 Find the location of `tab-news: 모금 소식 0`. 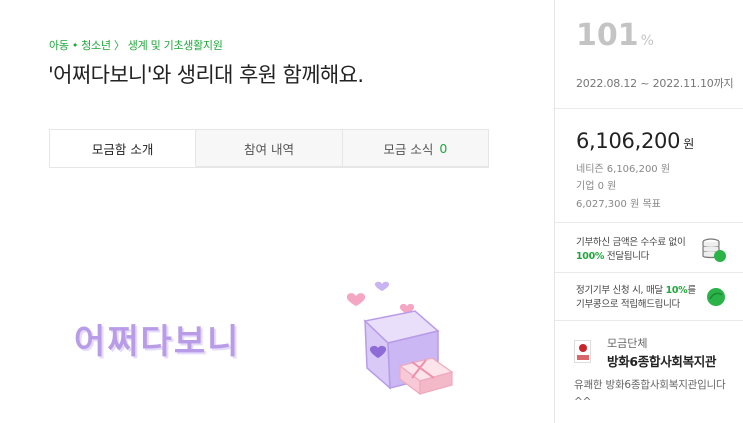

tab-news: 모금 소식 0 is located at coordinates (415, 148).